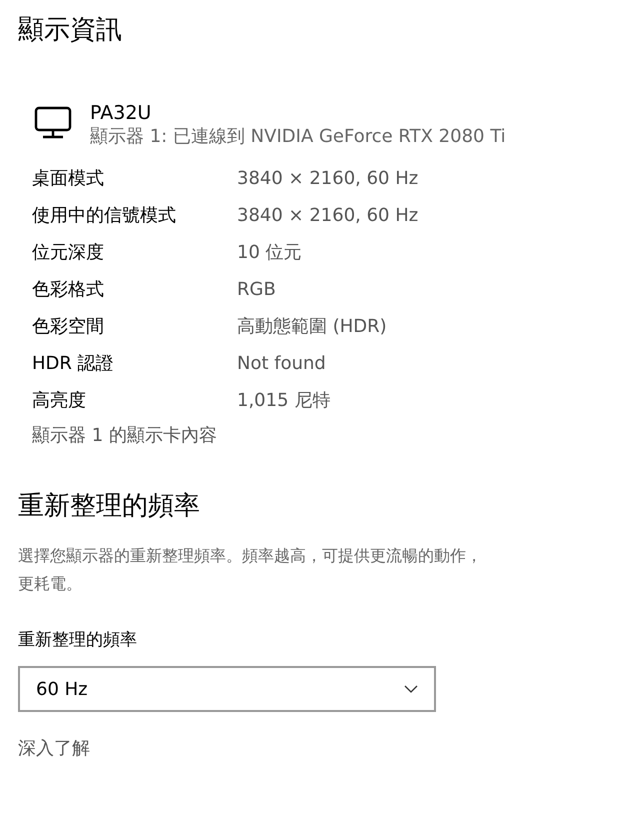  Describe the element at coordinates (411, 689) in the screenshot. I see `chevron-down-icon` at that location.